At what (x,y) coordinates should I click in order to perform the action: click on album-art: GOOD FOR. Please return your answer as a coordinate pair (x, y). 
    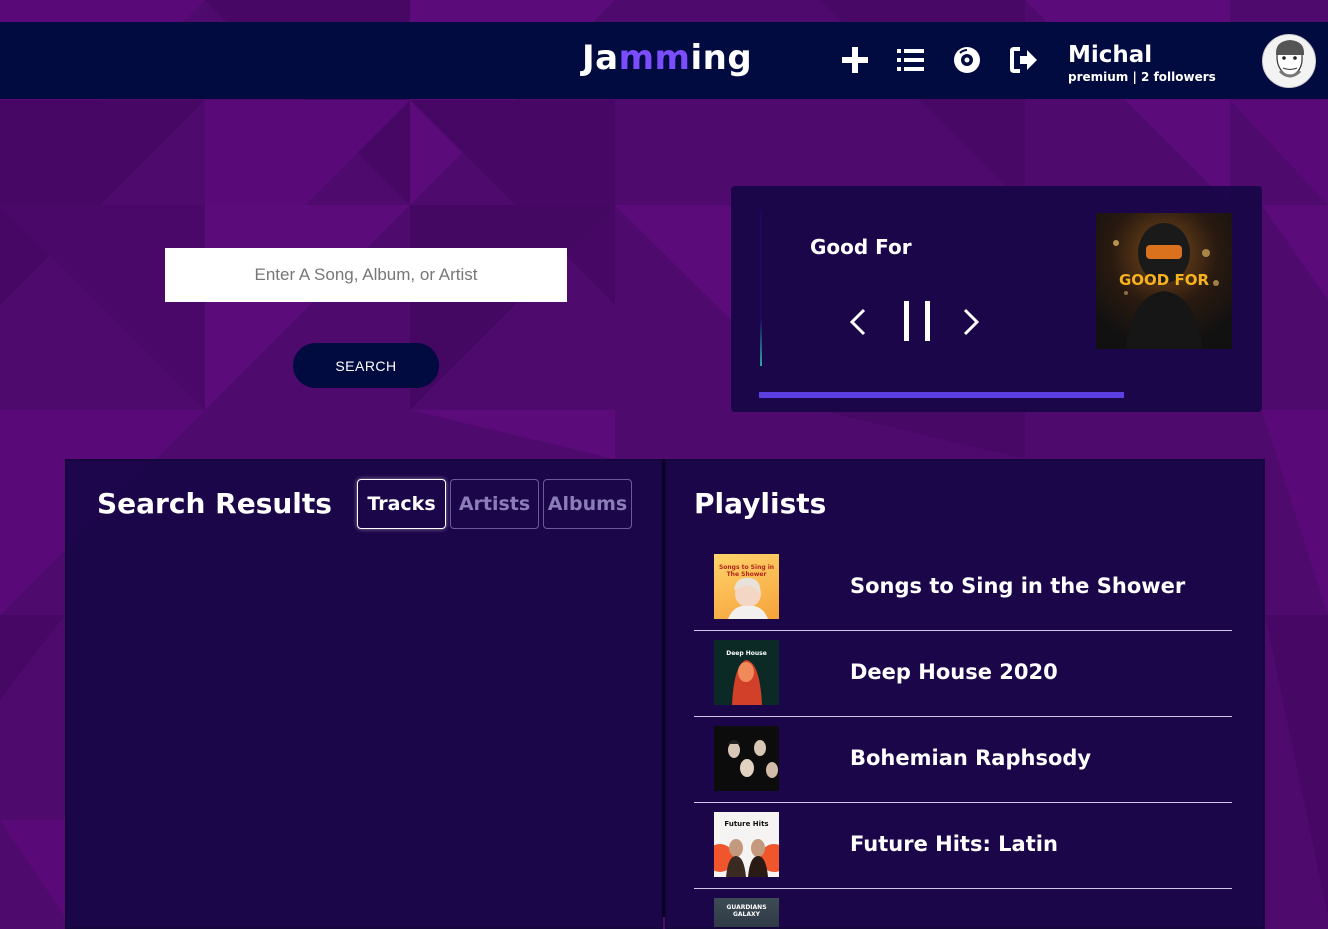
    Looking at the image, I should click on (1164, 281).